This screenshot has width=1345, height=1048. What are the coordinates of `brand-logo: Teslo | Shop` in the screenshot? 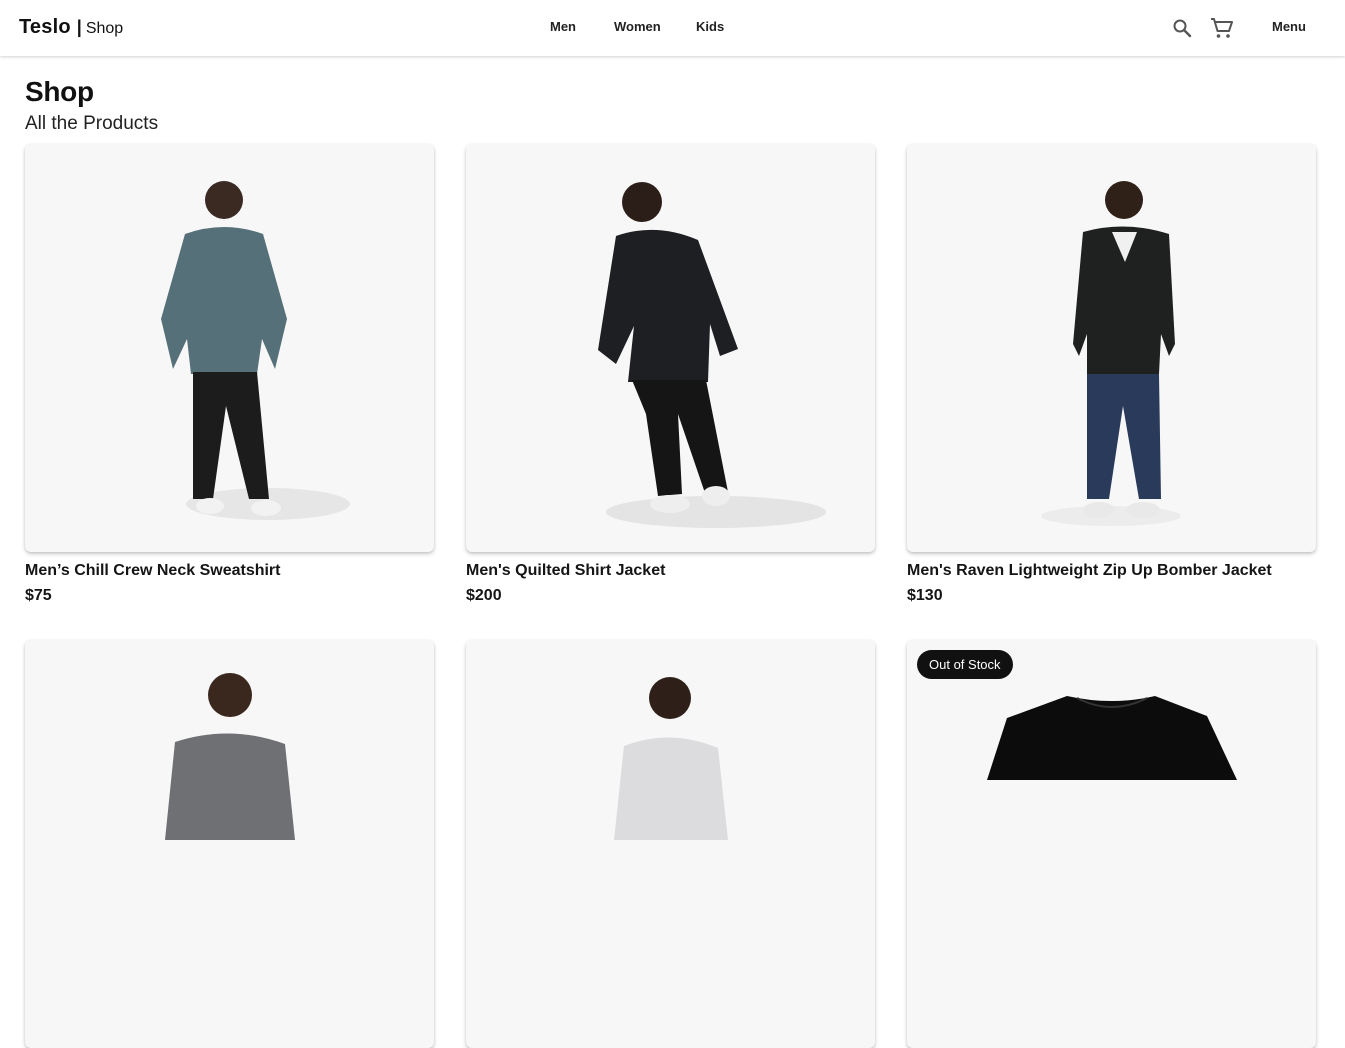 It's located at (71, 27).